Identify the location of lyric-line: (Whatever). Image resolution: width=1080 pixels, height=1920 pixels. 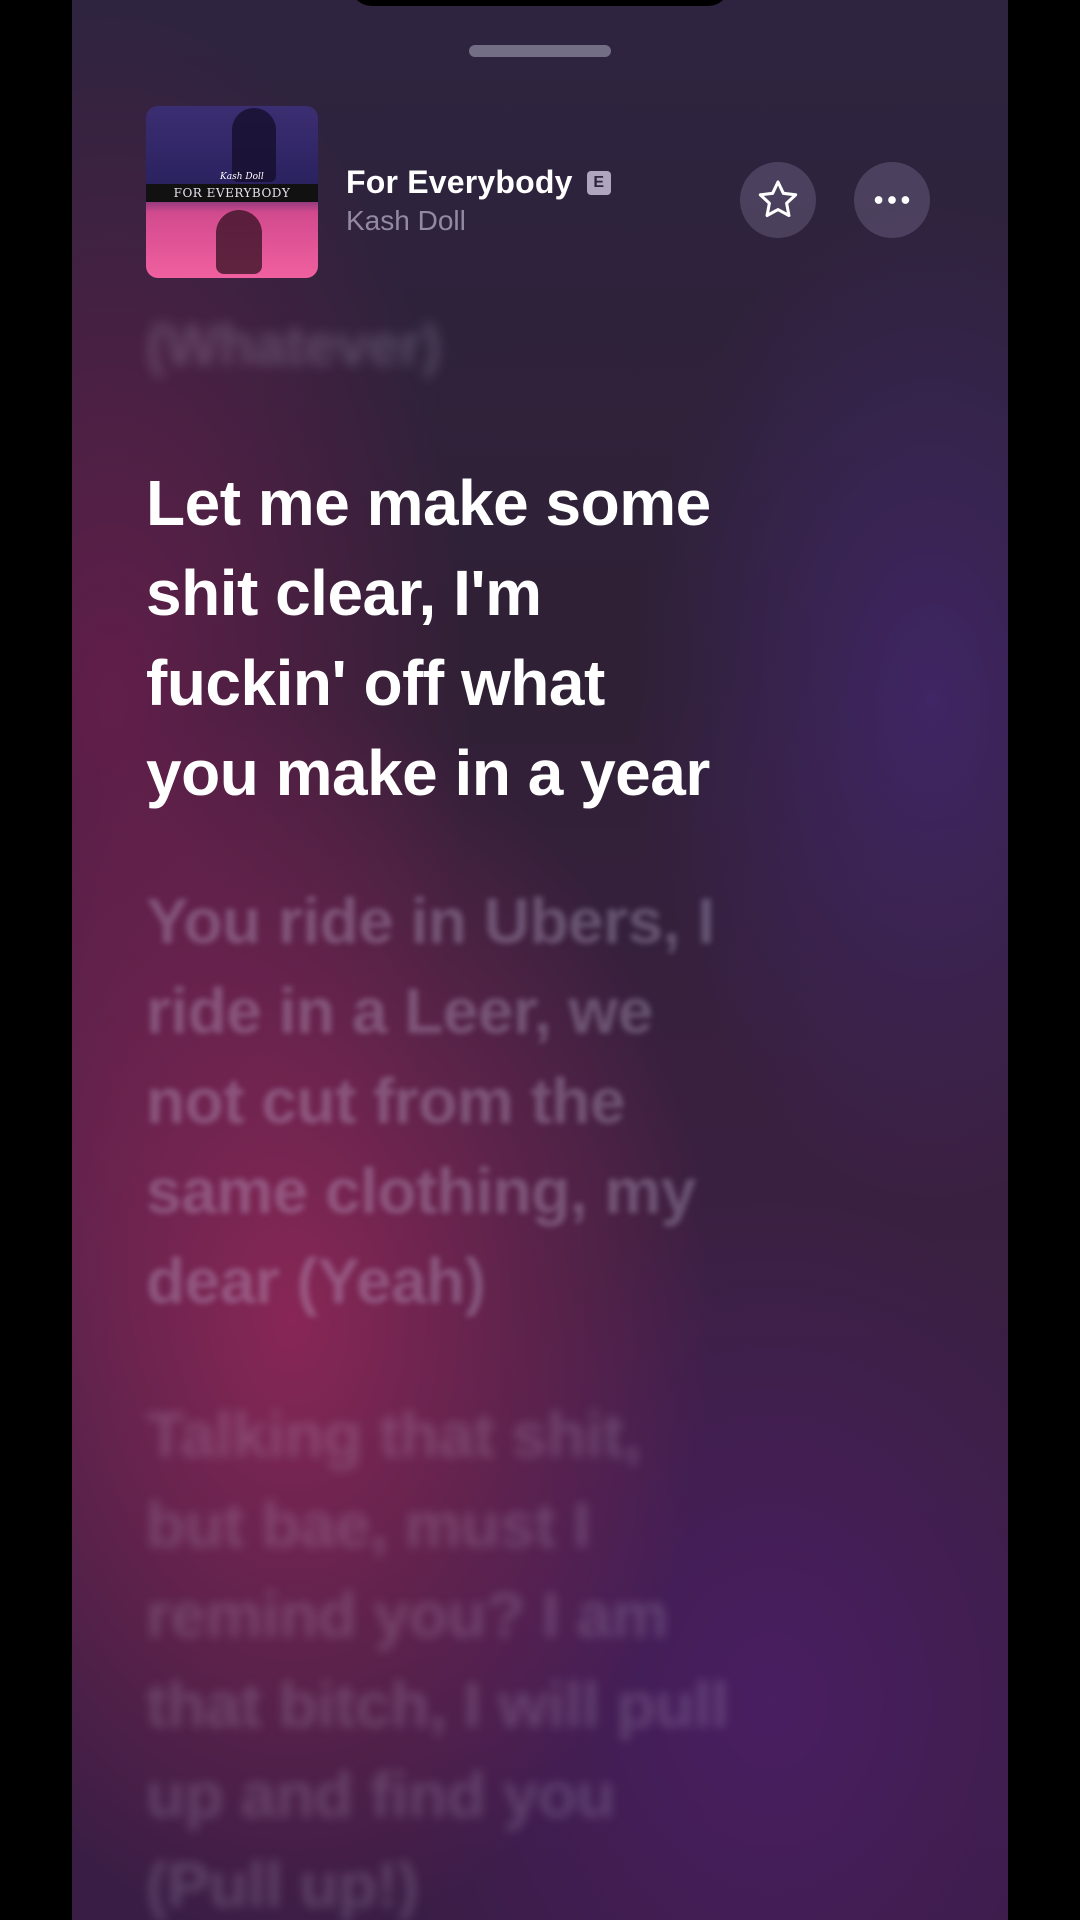
(293, 345).